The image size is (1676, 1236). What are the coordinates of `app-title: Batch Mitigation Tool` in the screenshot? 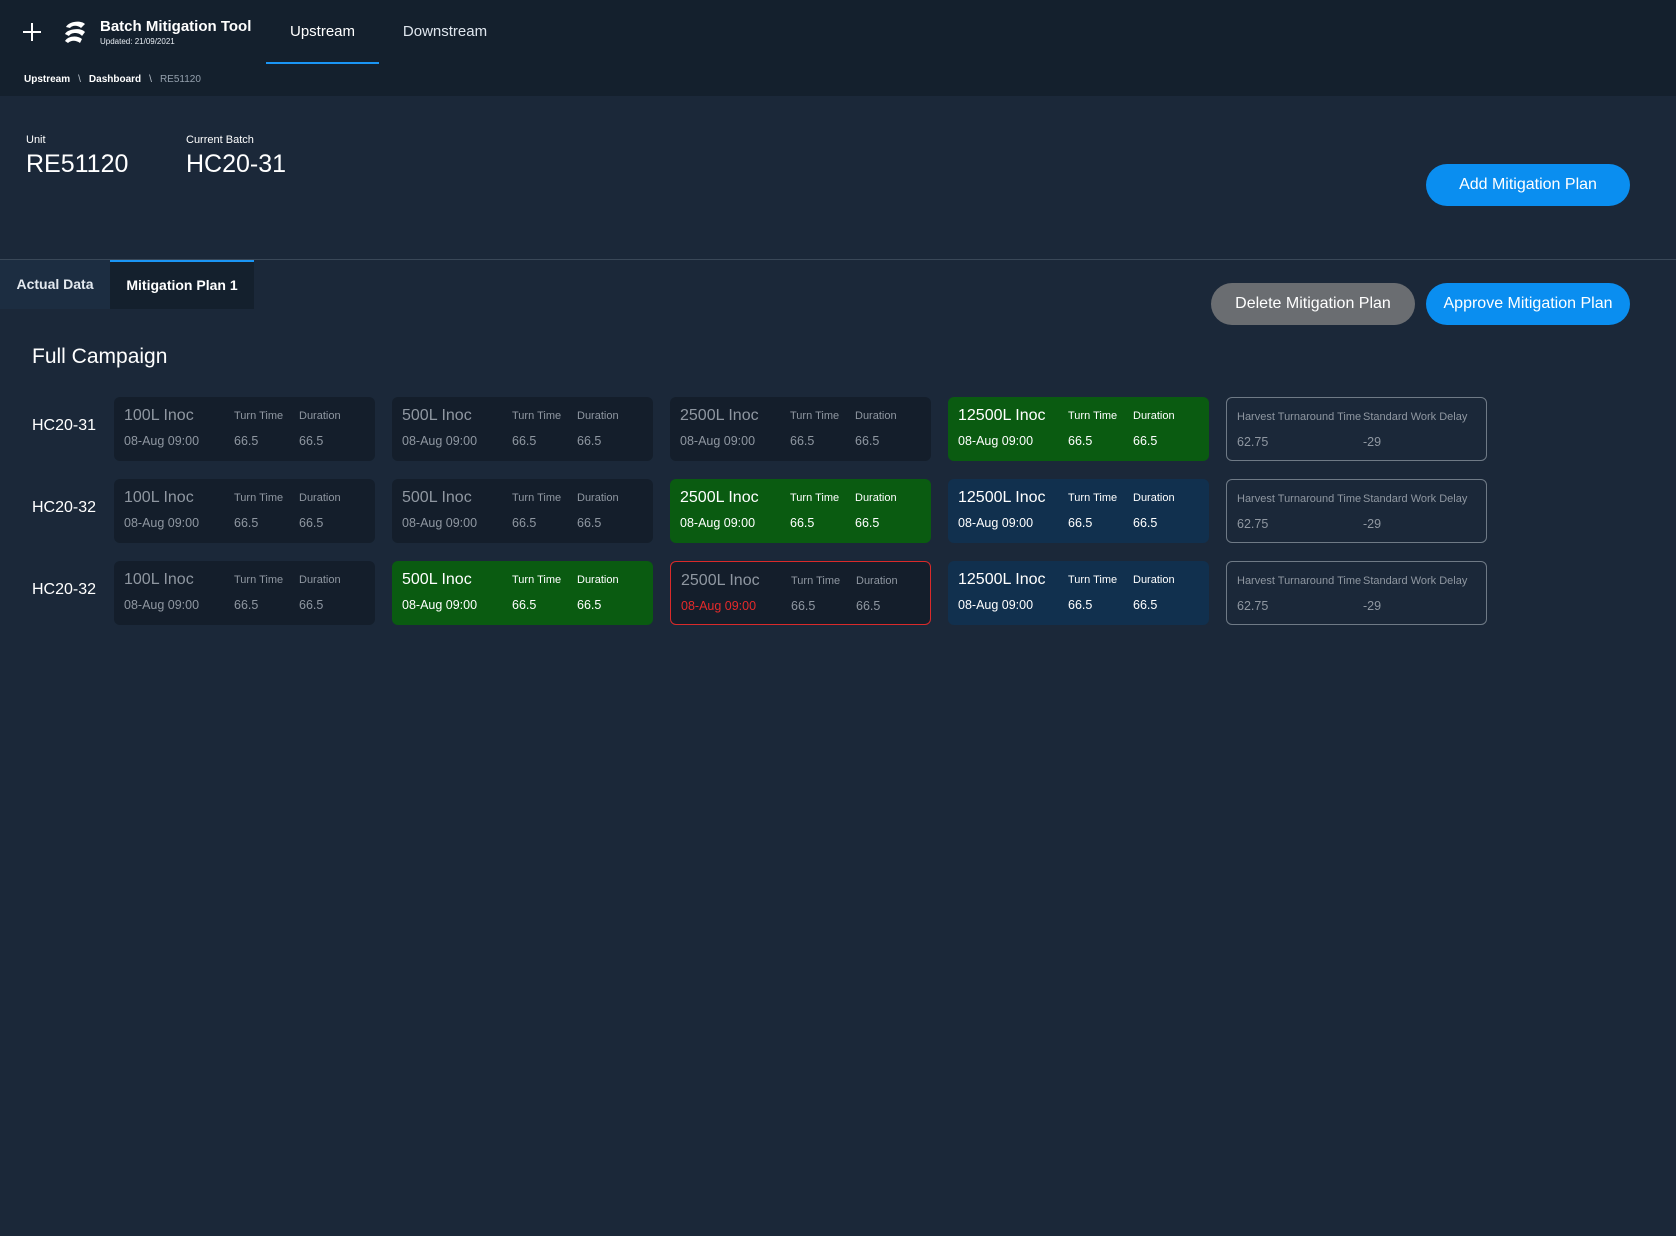 It's located at (176, 26).